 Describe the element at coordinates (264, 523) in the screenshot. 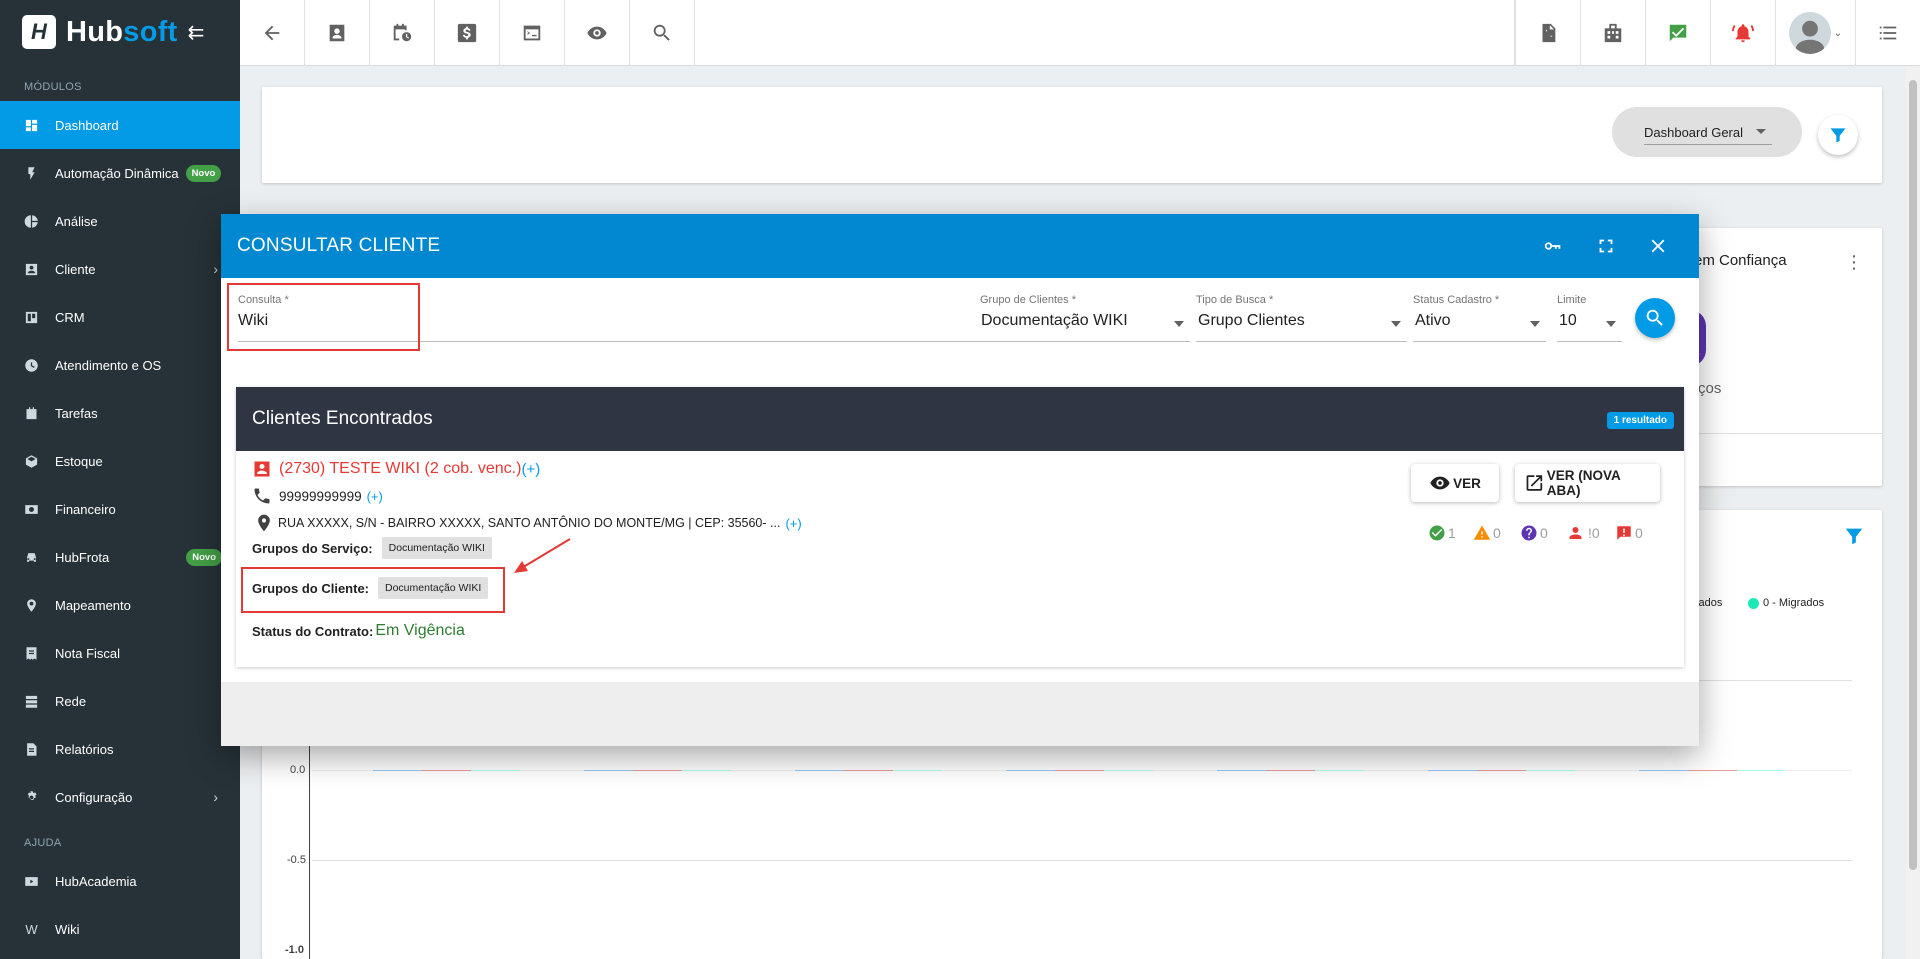

I see `location-pin-icon` at that location.